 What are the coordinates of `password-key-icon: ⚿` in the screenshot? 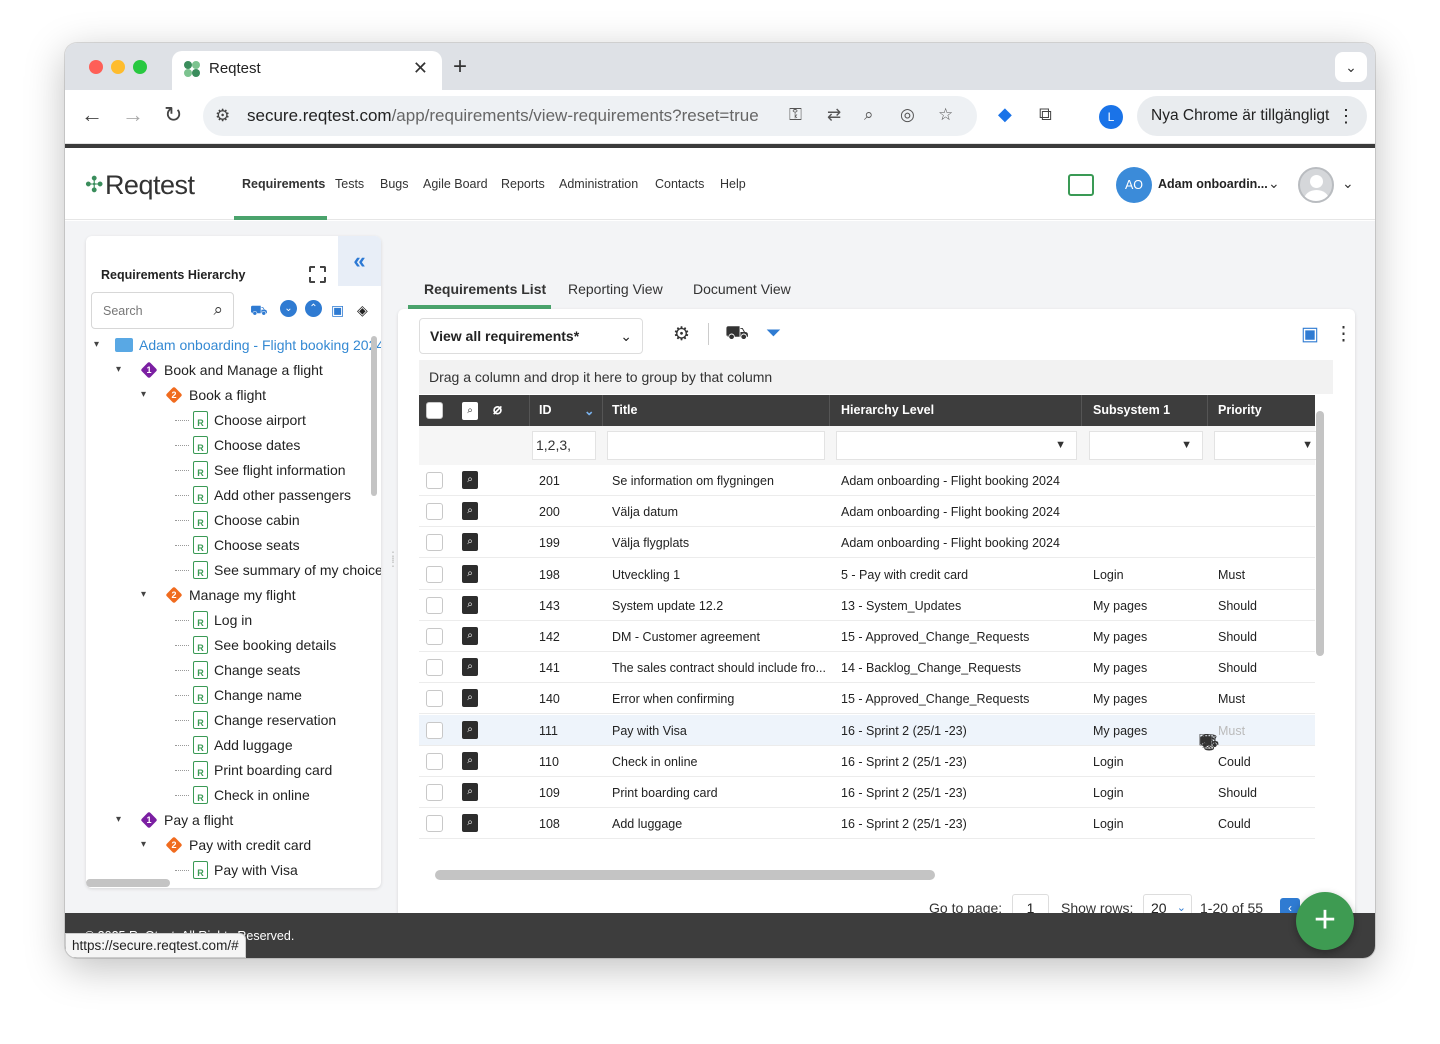 It's located at (795, 115).